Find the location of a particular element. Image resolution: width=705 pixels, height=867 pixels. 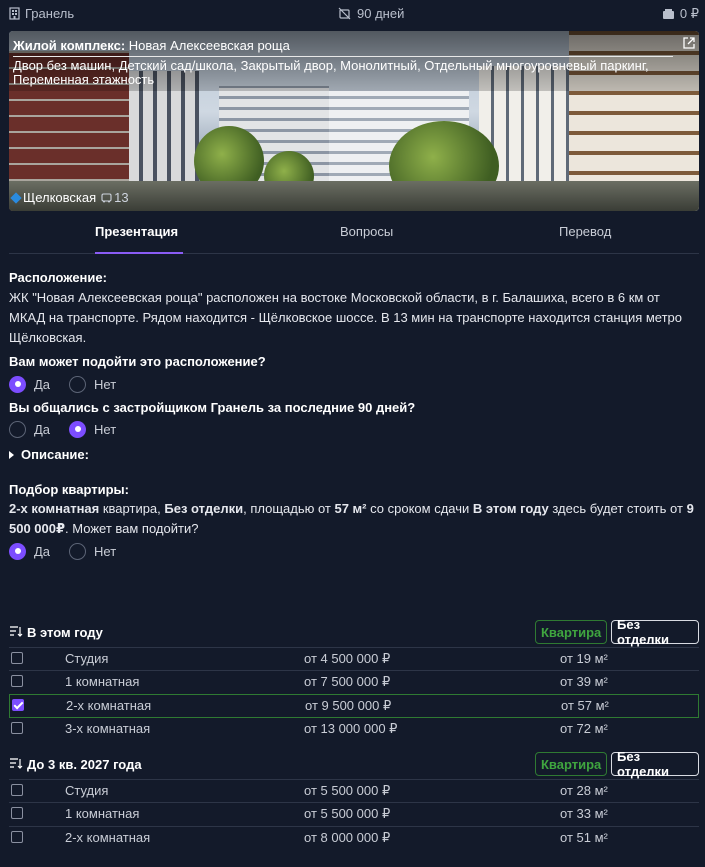

metro-line-icon is located at coordinates (16, 197).